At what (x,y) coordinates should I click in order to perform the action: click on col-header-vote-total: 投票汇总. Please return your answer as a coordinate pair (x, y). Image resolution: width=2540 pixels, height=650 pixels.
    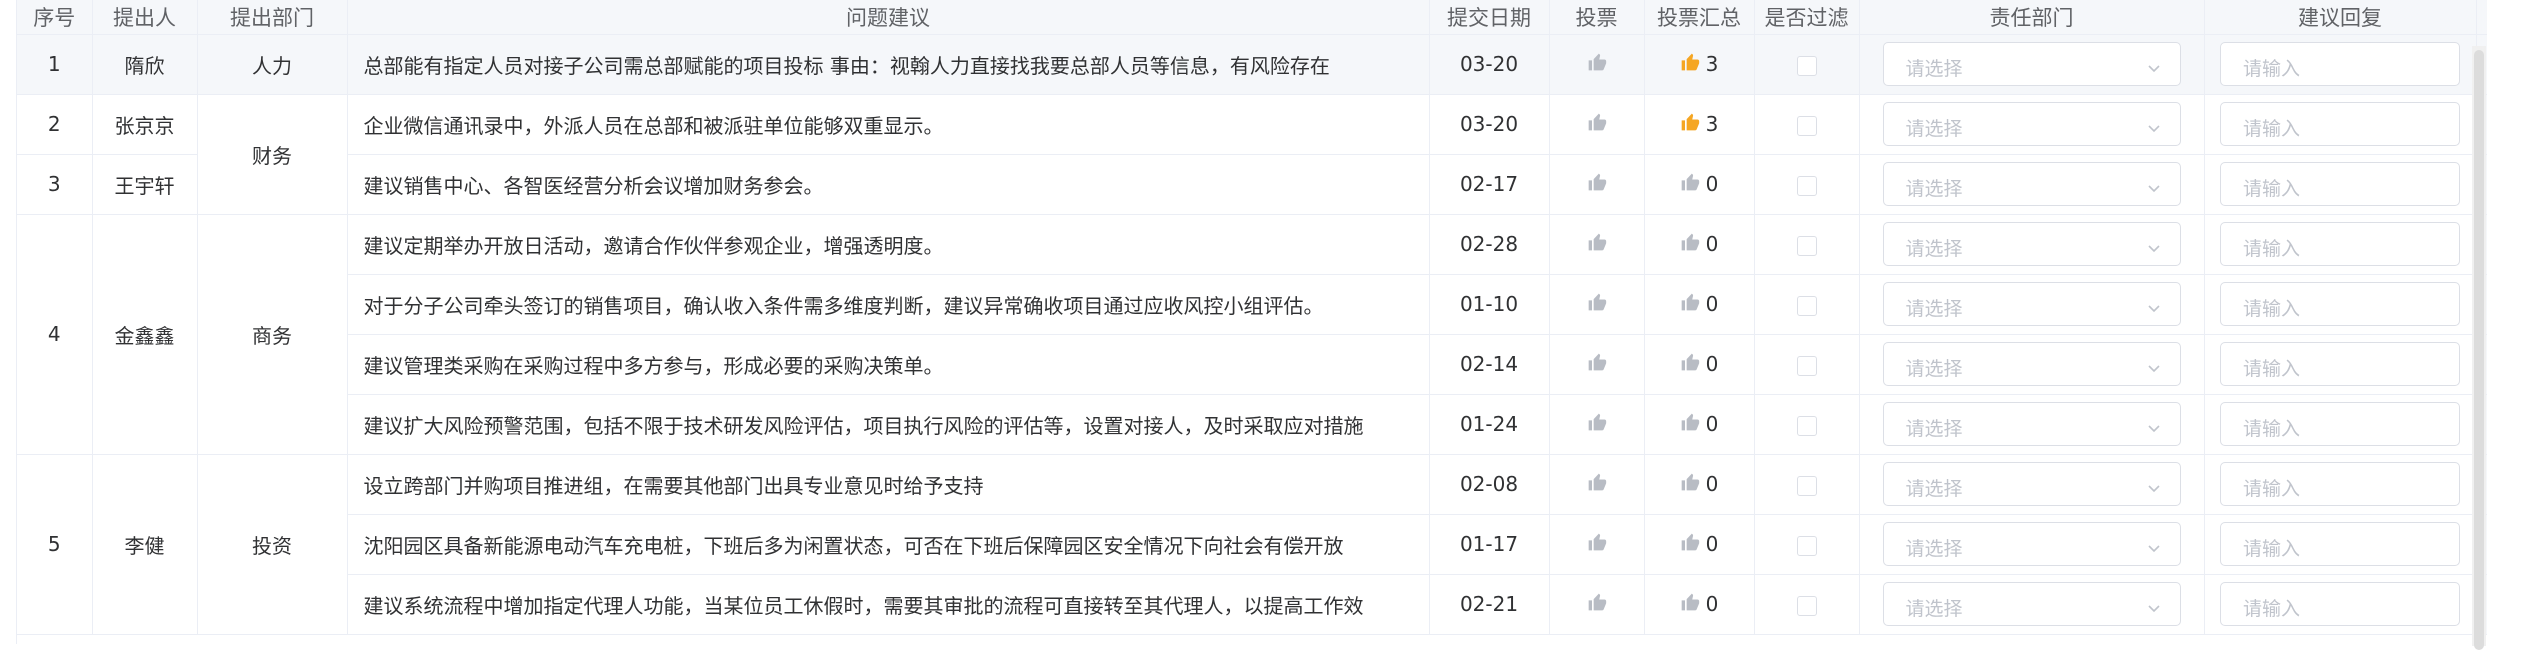
    Looking at the image, I should click on (1699, 17).